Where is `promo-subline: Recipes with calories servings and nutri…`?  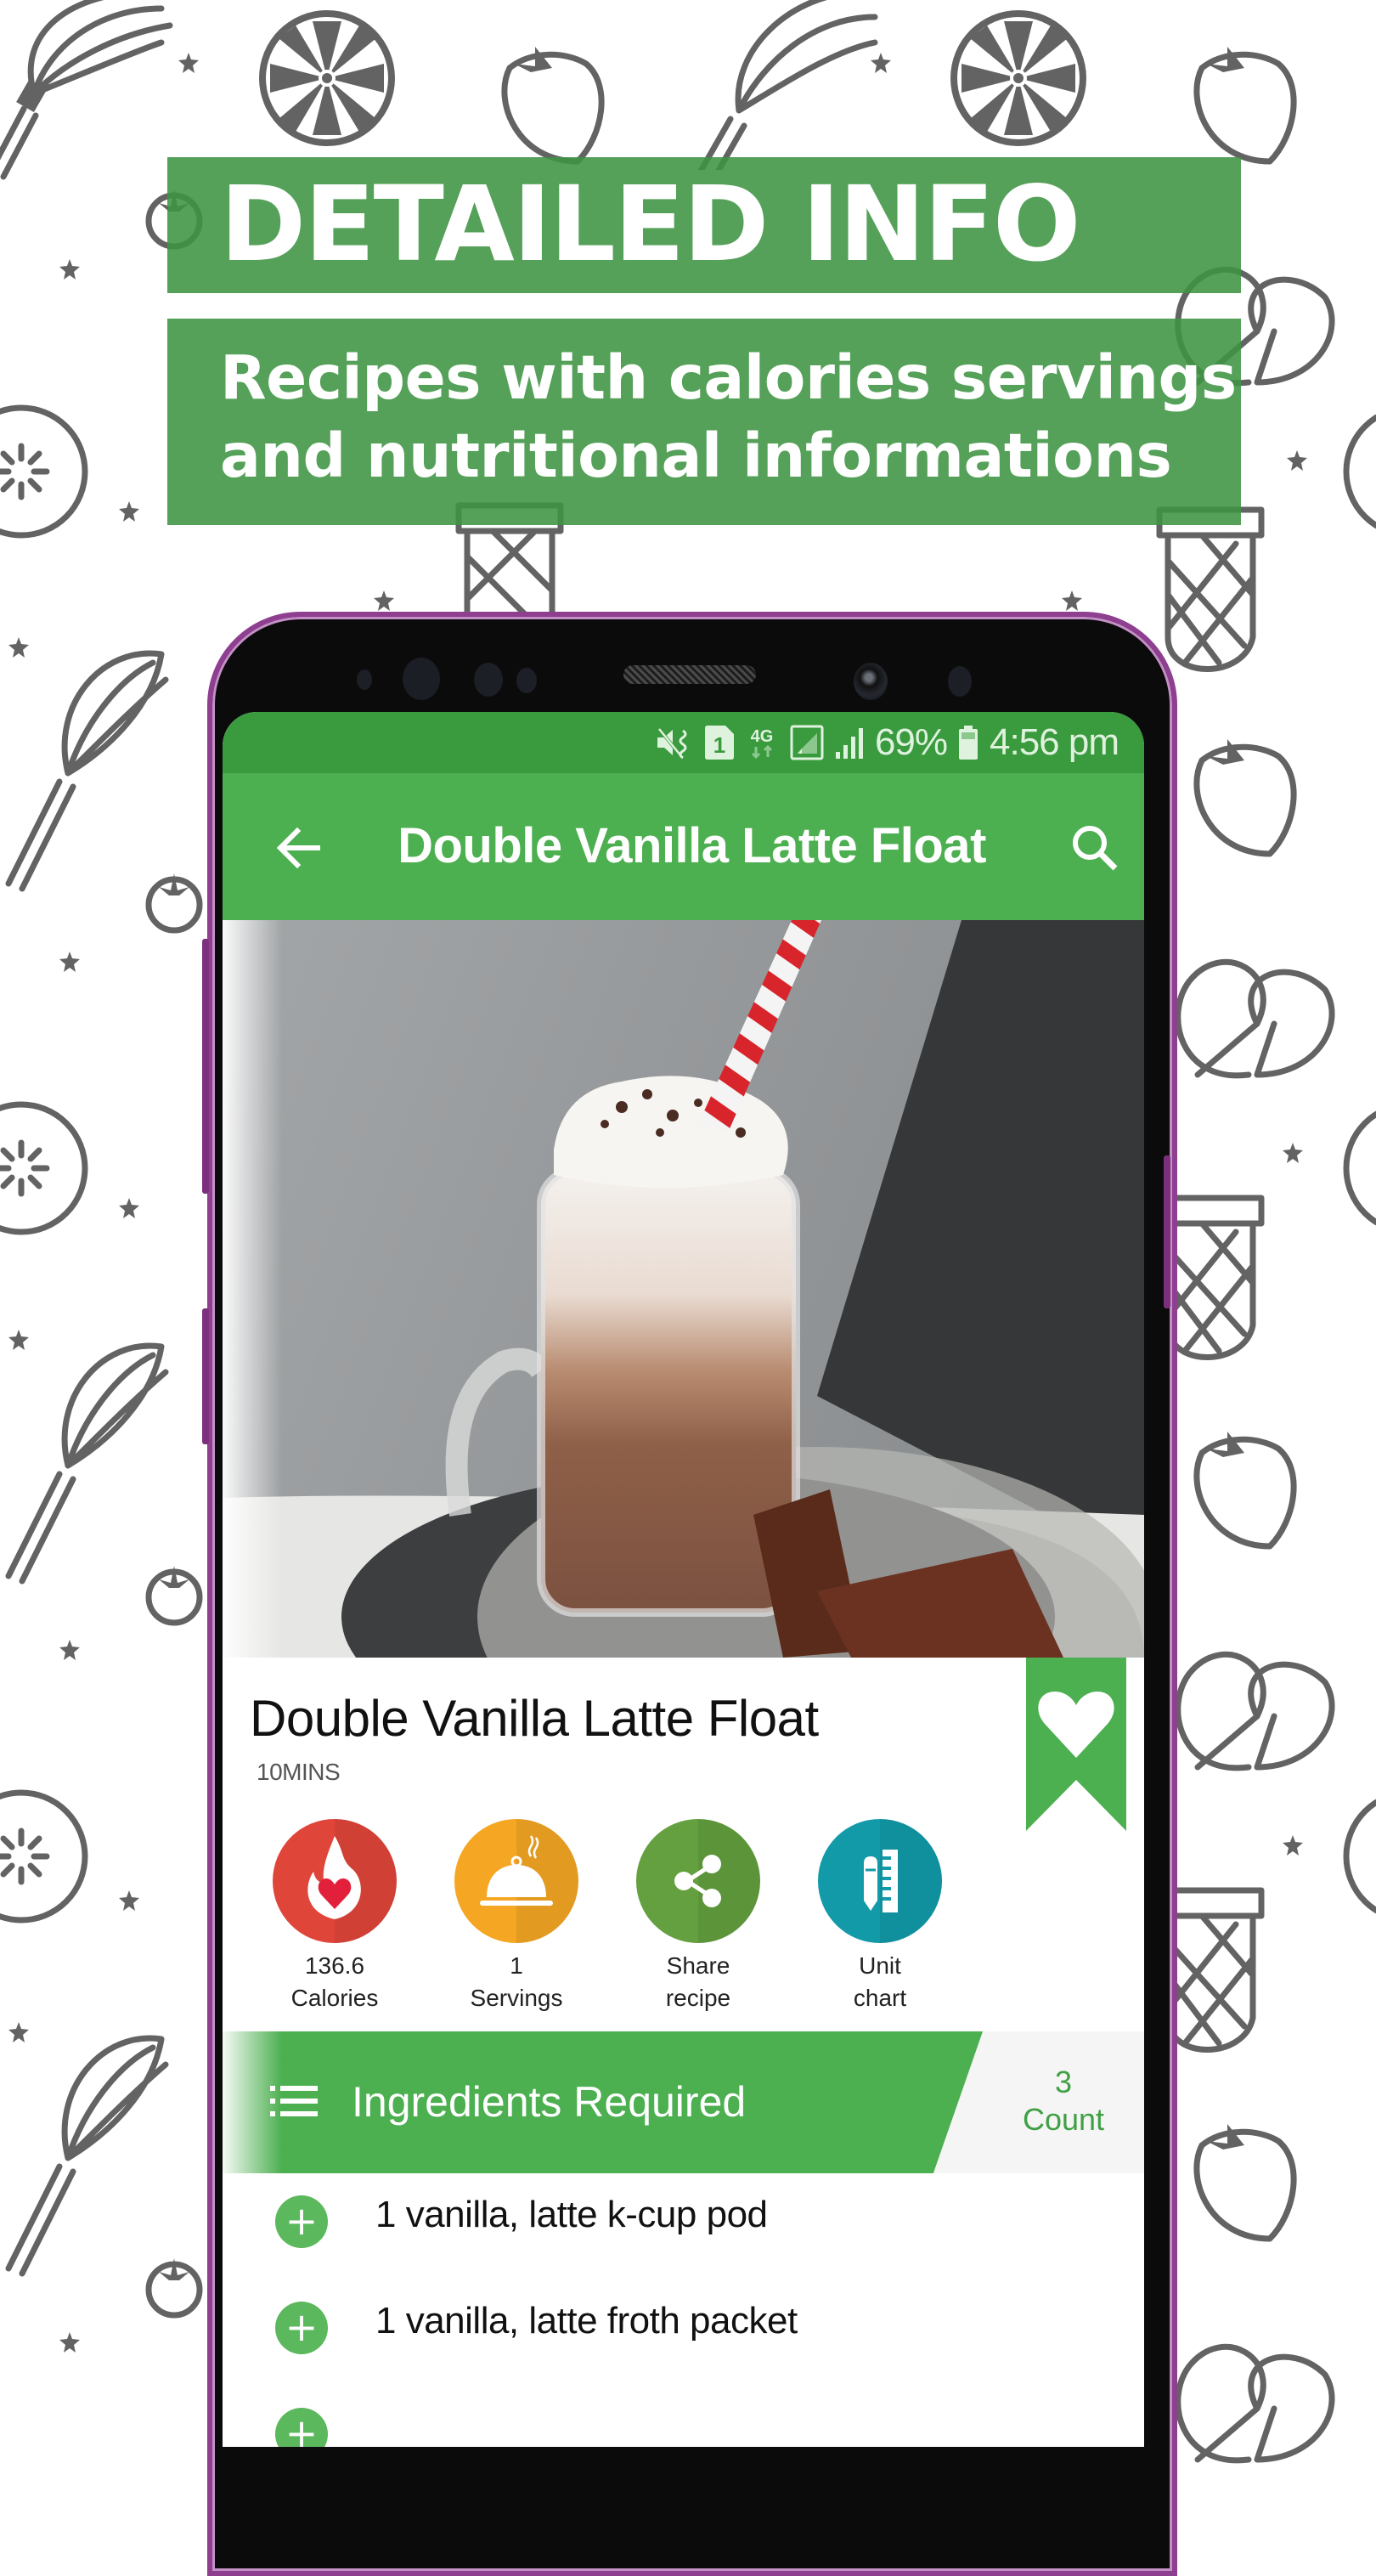
promo-subline: Recipes with calories servings and nutri… is located at coordinates (729, 417).